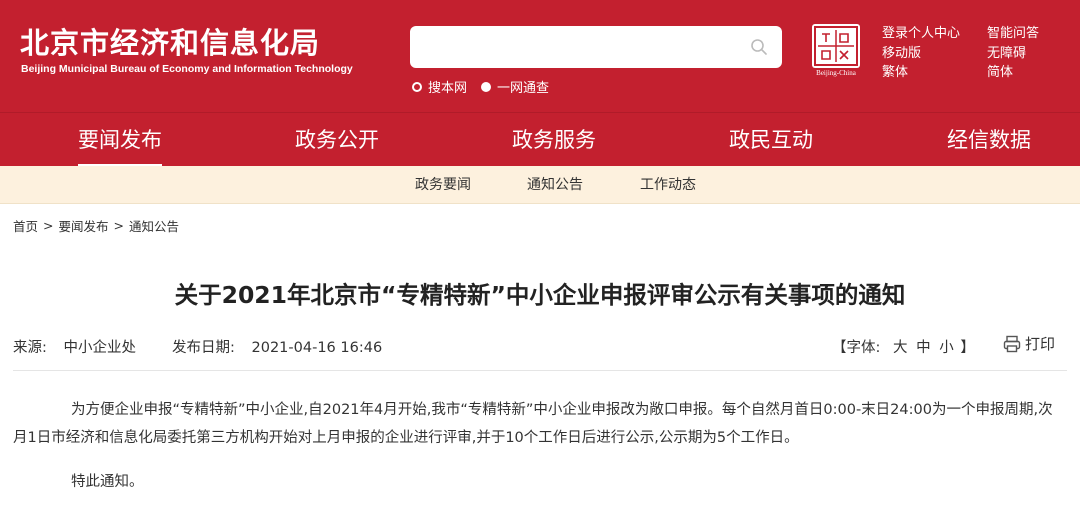  Describe the element at coordinates (107, 482) in the screenshot. I see `article-paragraph: 特此通知。` at that location.